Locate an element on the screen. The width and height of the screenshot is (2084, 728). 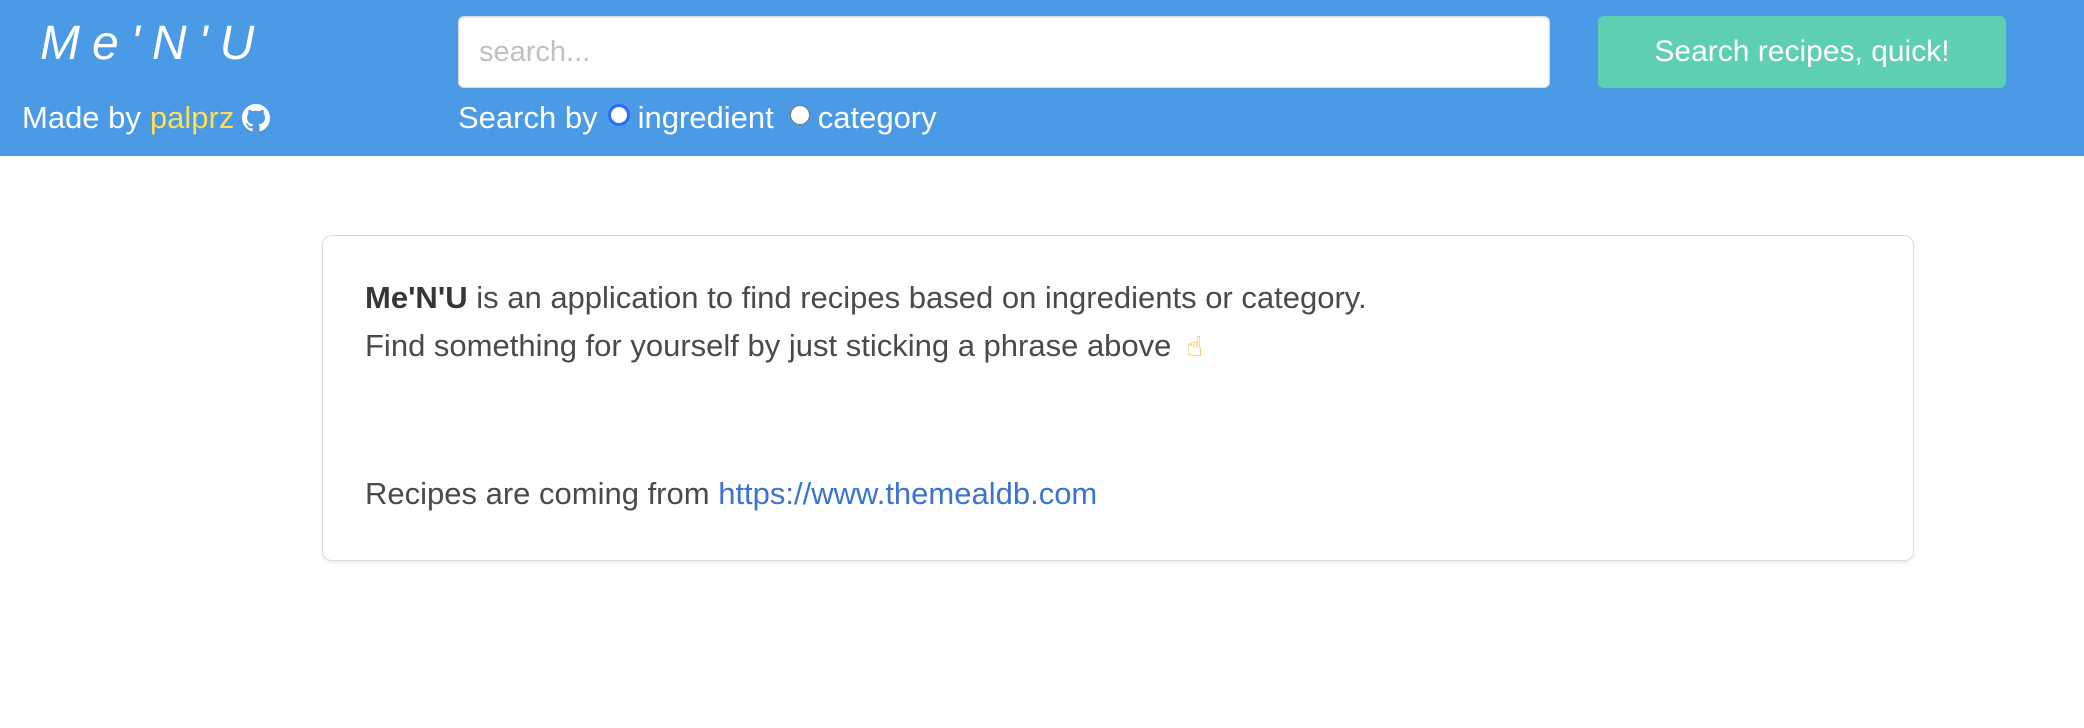
category-radio-label: category is located at coordinates (877, 118).